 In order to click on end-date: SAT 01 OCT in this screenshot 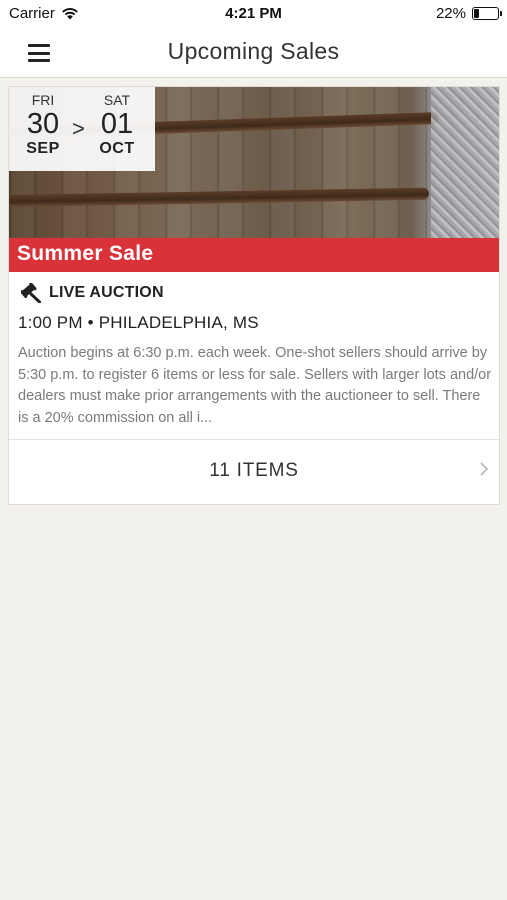, I will do `click(117, 125)`.